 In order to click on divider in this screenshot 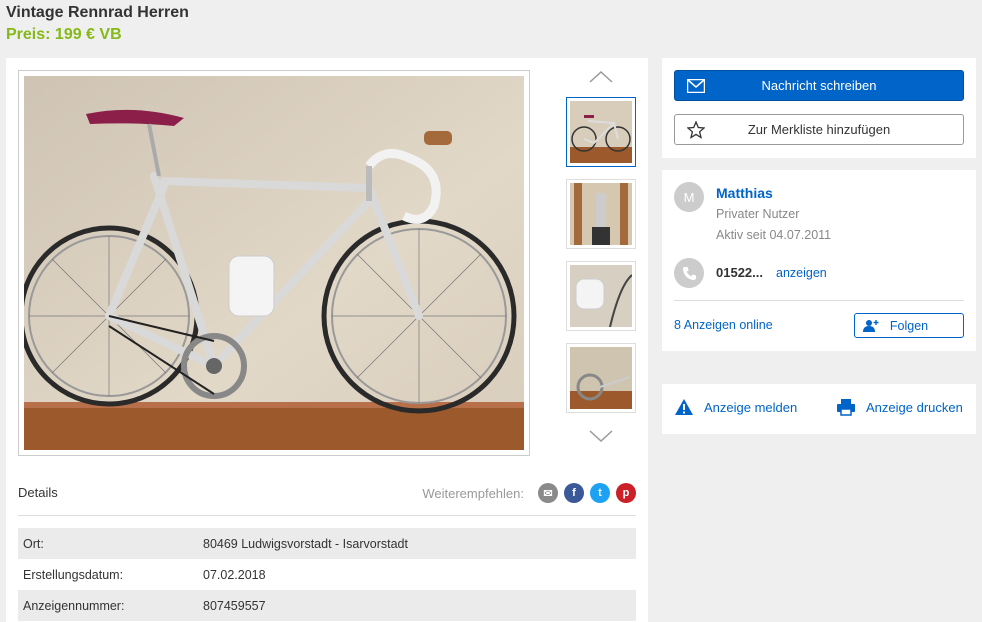, I will do `click(819, 300)`.